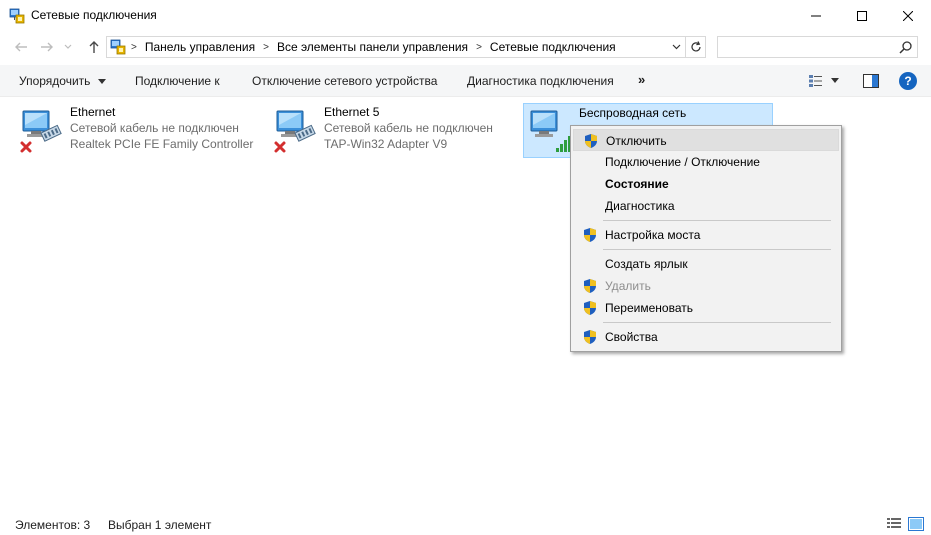  Describe the element at coordinates (641, 79) in the screenshot. I see `more-commands-button: »` at that location.